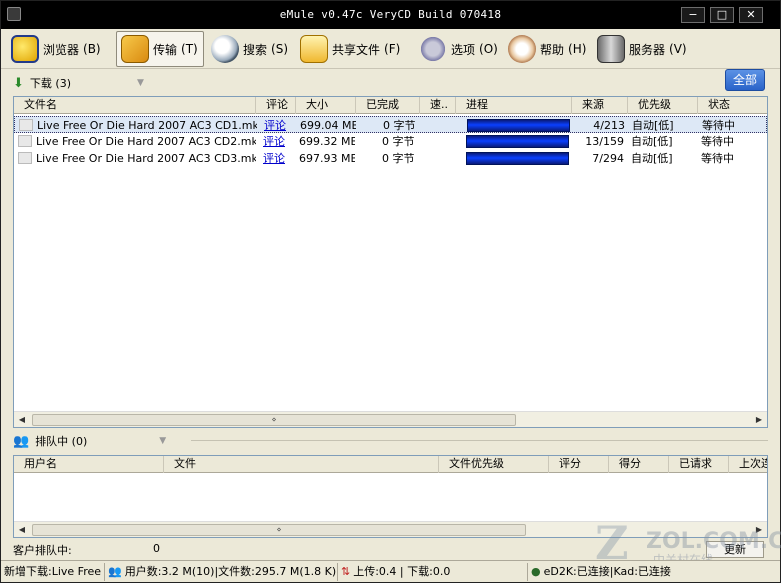 Image resolution: width=781 pixels, height=583 pixels. Describe the element at coordinates (611, 49) in the screenshot. I see `server-icon` at that location.